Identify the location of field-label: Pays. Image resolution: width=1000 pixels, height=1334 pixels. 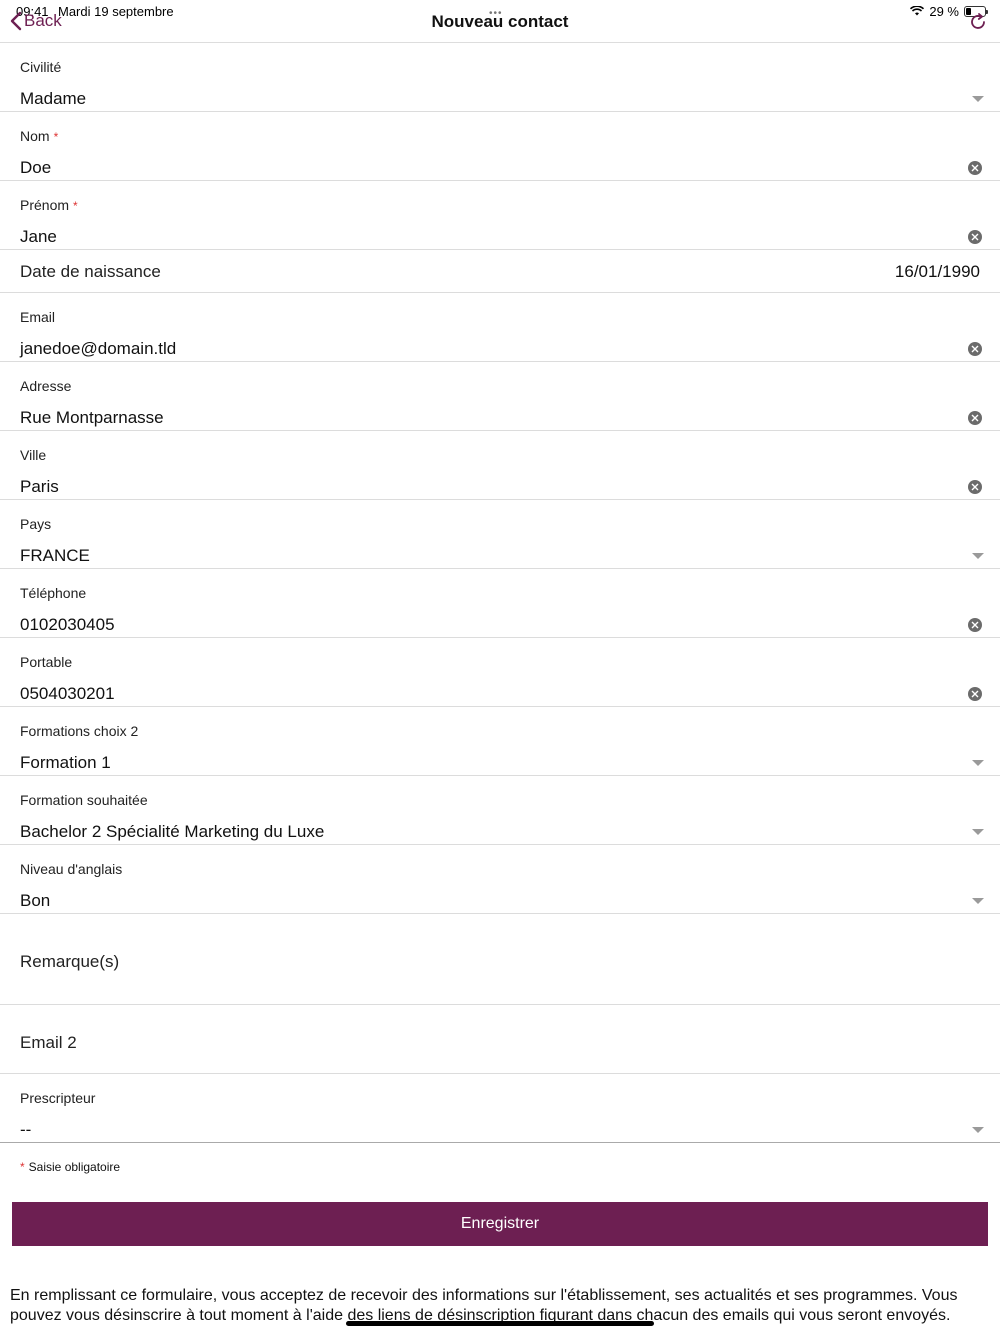
(36, 524).